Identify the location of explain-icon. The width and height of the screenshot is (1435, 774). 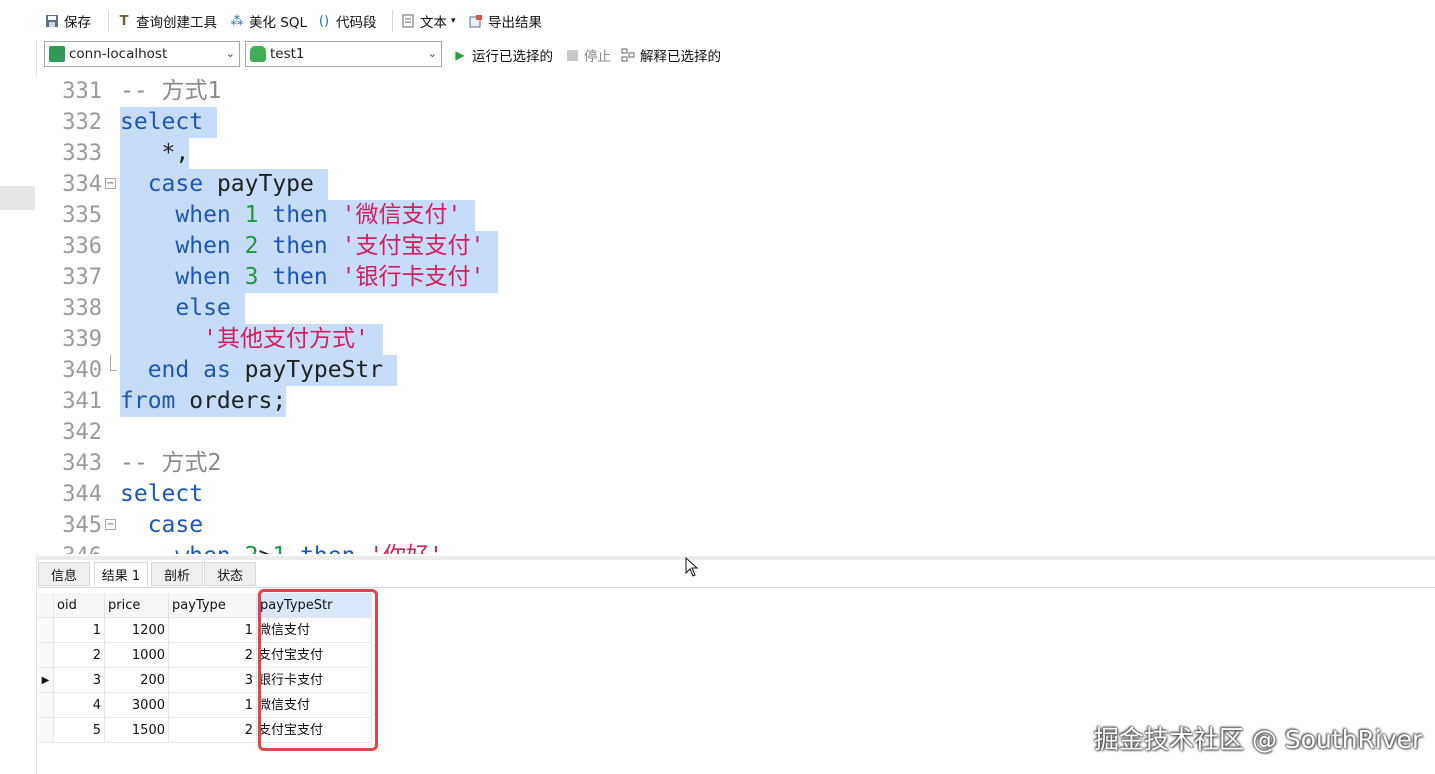
(628, 55).